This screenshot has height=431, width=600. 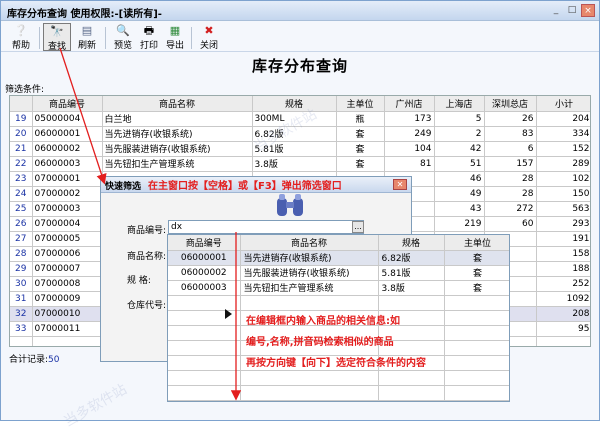 What do you see at coordinates (266, 227) in the screenshot?
I see `product-code-input: dx` at bounding box center [266, 227].